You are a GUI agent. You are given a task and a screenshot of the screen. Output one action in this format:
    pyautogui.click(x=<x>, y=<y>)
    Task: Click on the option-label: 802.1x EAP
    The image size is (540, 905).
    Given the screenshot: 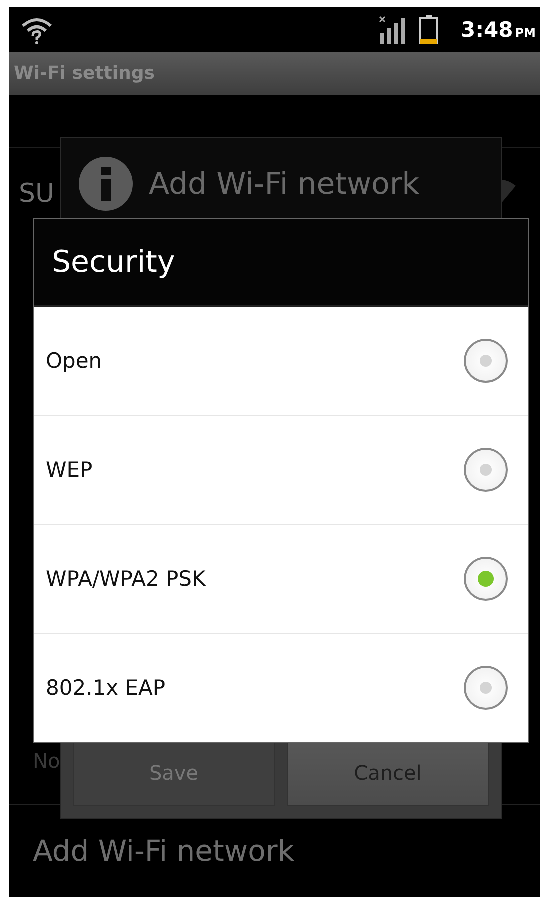 What is the action you would take?
    pyautogui.click(x=106, y=688)
    